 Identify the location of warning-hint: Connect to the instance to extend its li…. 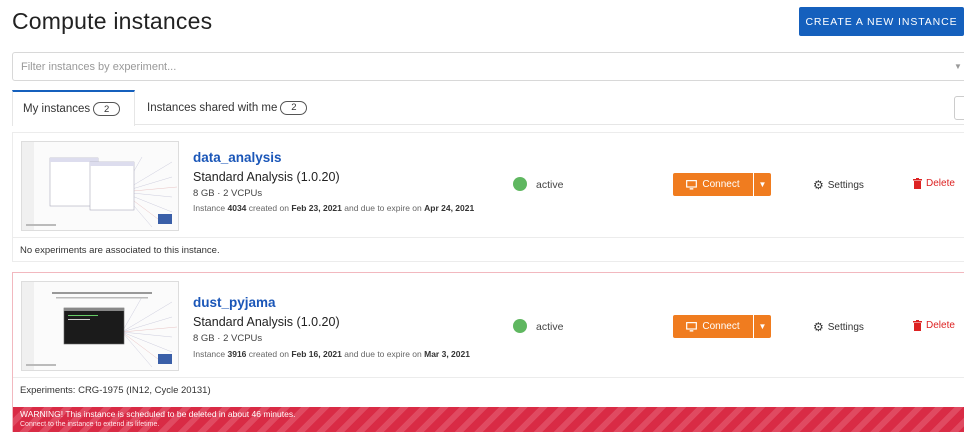
(90, 424).